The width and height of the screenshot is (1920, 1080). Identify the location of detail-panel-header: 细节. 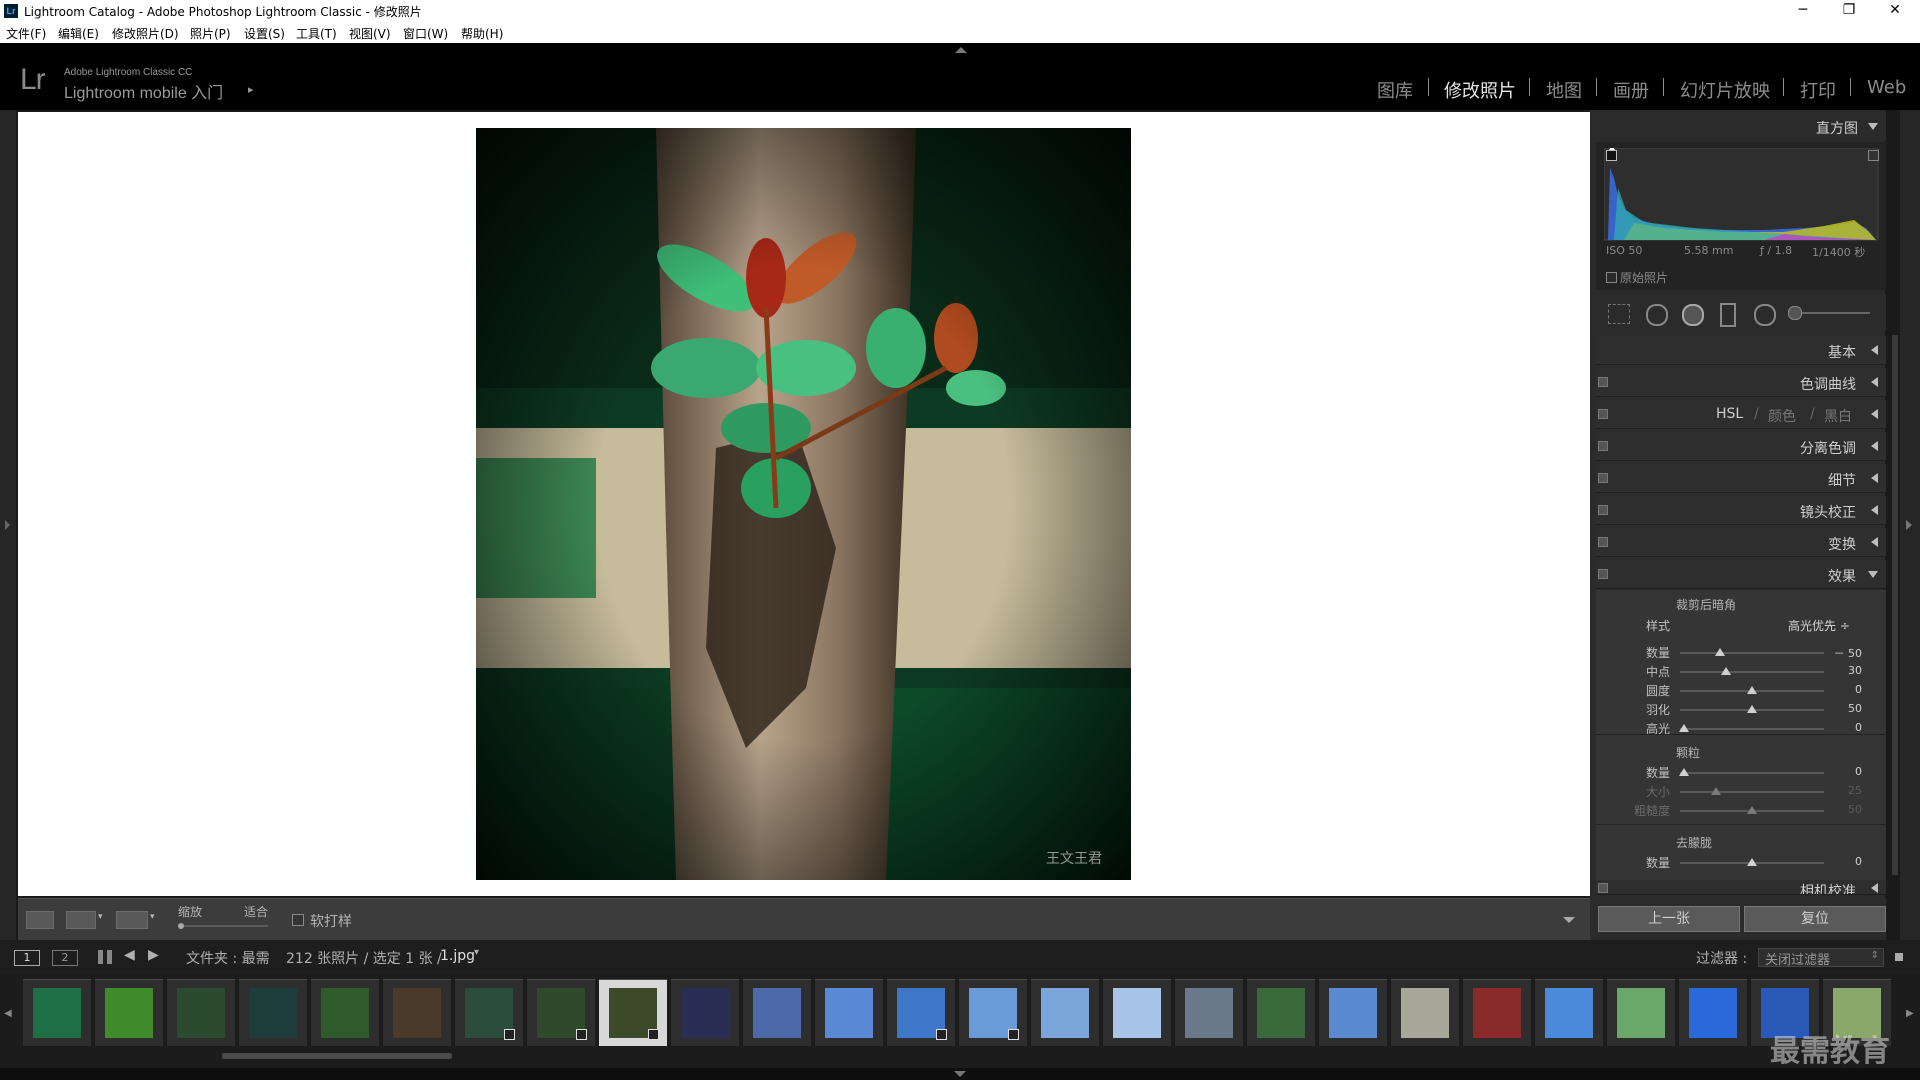
(1741, 478).